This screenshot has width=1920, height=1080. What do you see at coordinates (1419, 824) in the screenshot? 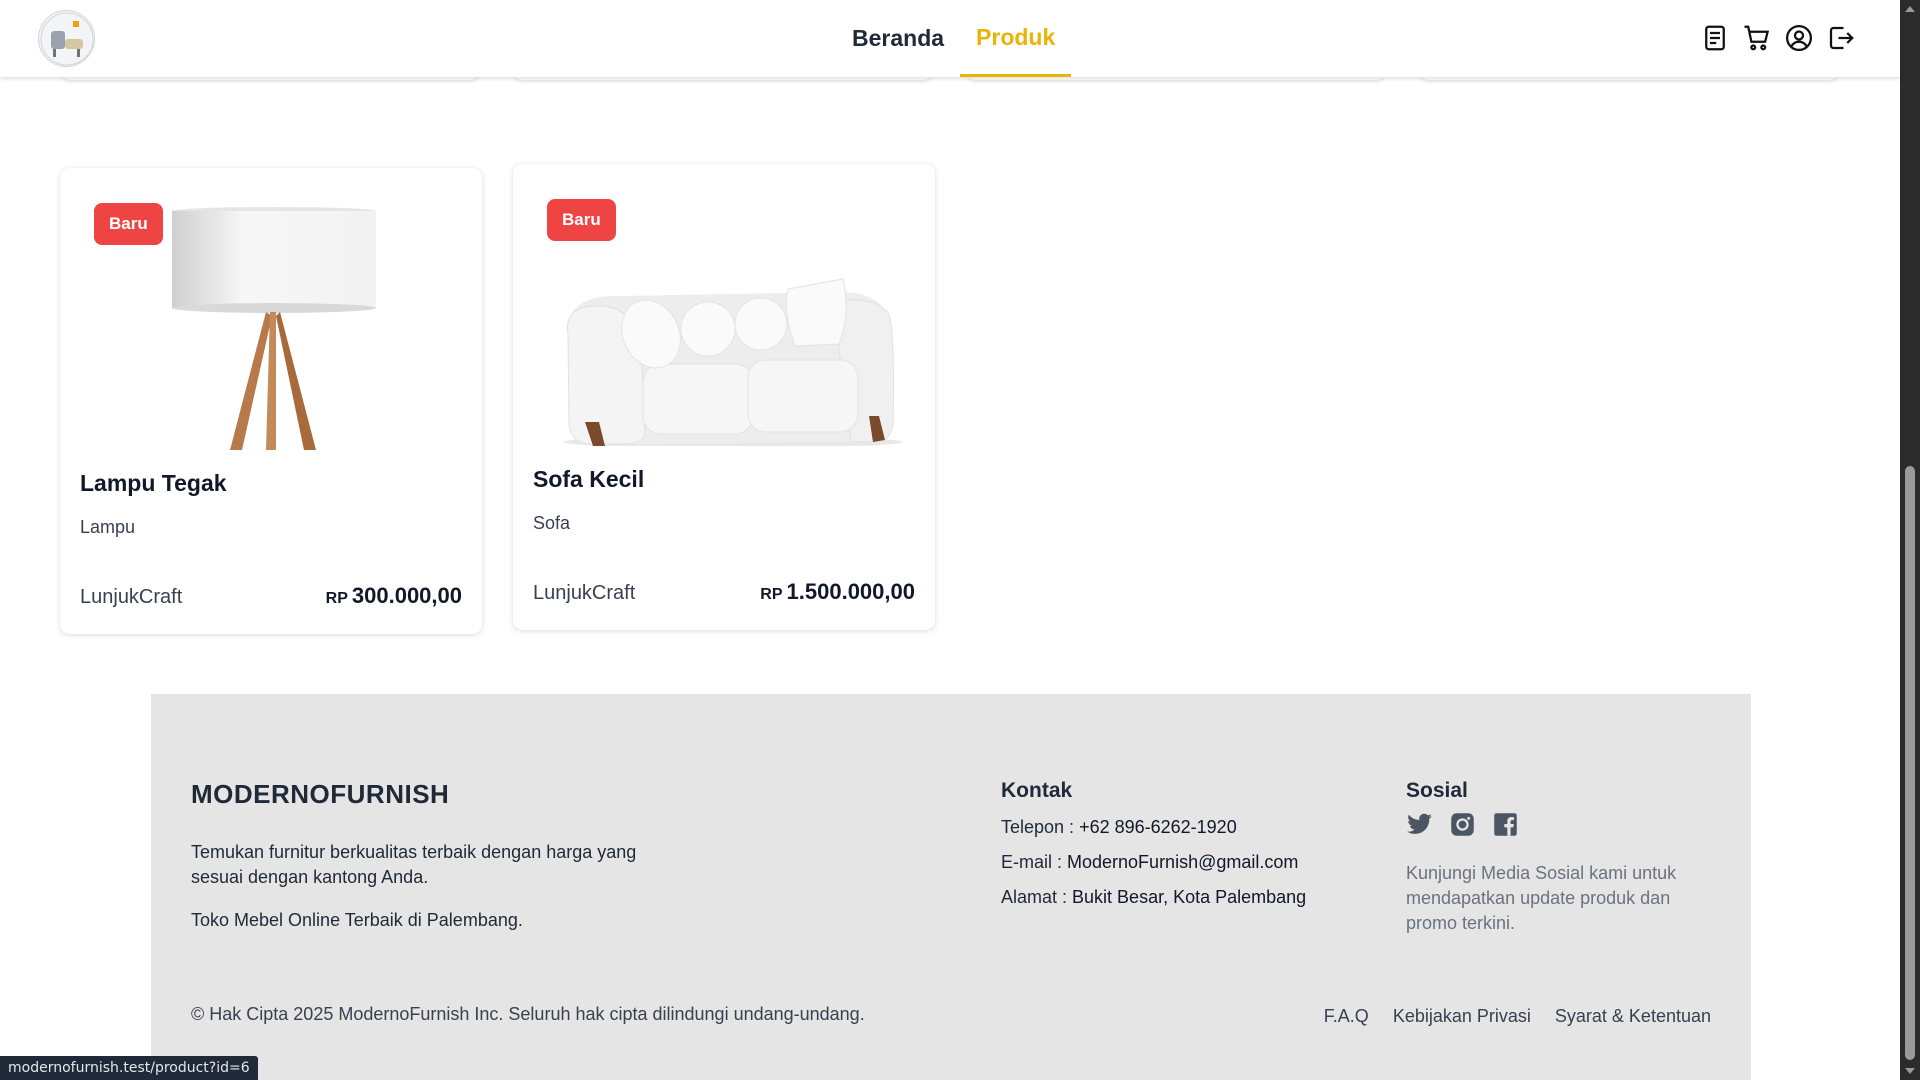
I see `twitter-icon` at bounding box center [1419, 824].